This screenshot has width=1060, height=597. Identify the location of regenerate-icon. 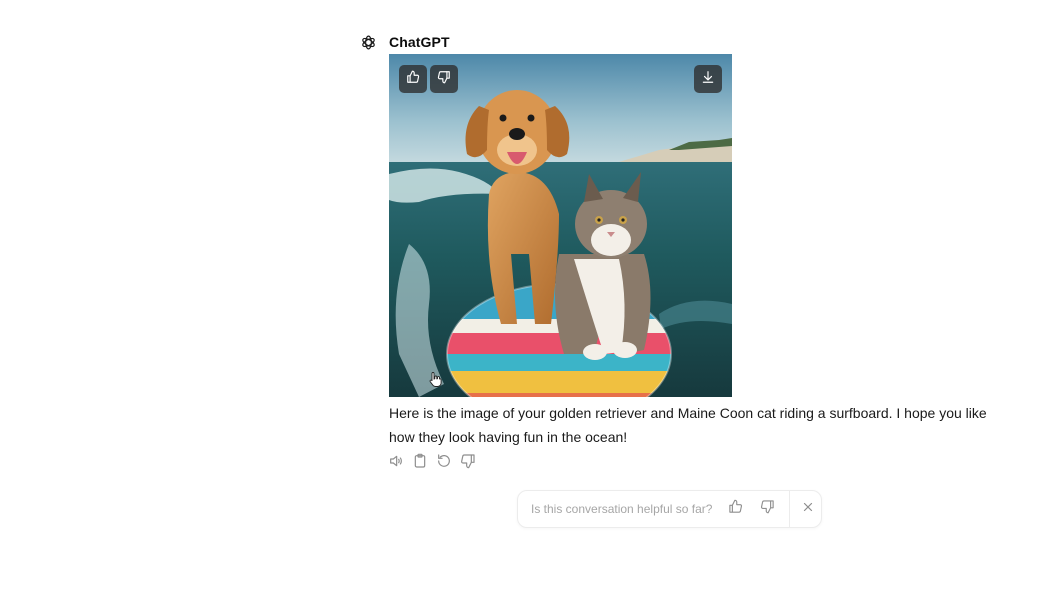
(444, 463).